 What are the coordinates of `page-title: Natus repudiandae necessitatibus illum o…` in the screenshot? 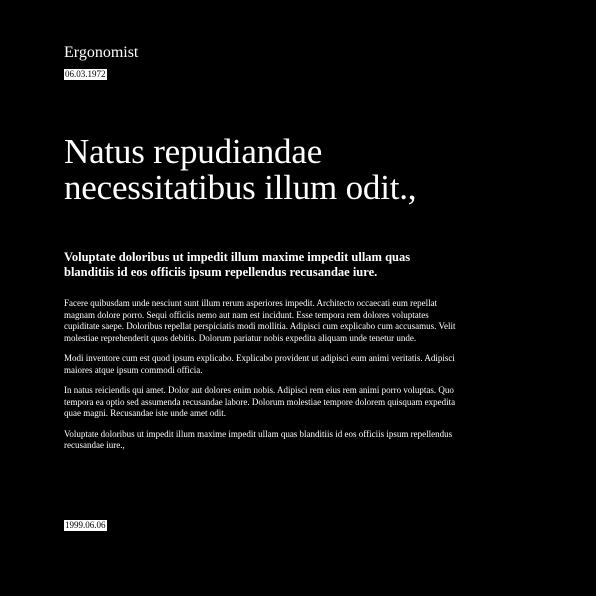 It's located at (240, 169).